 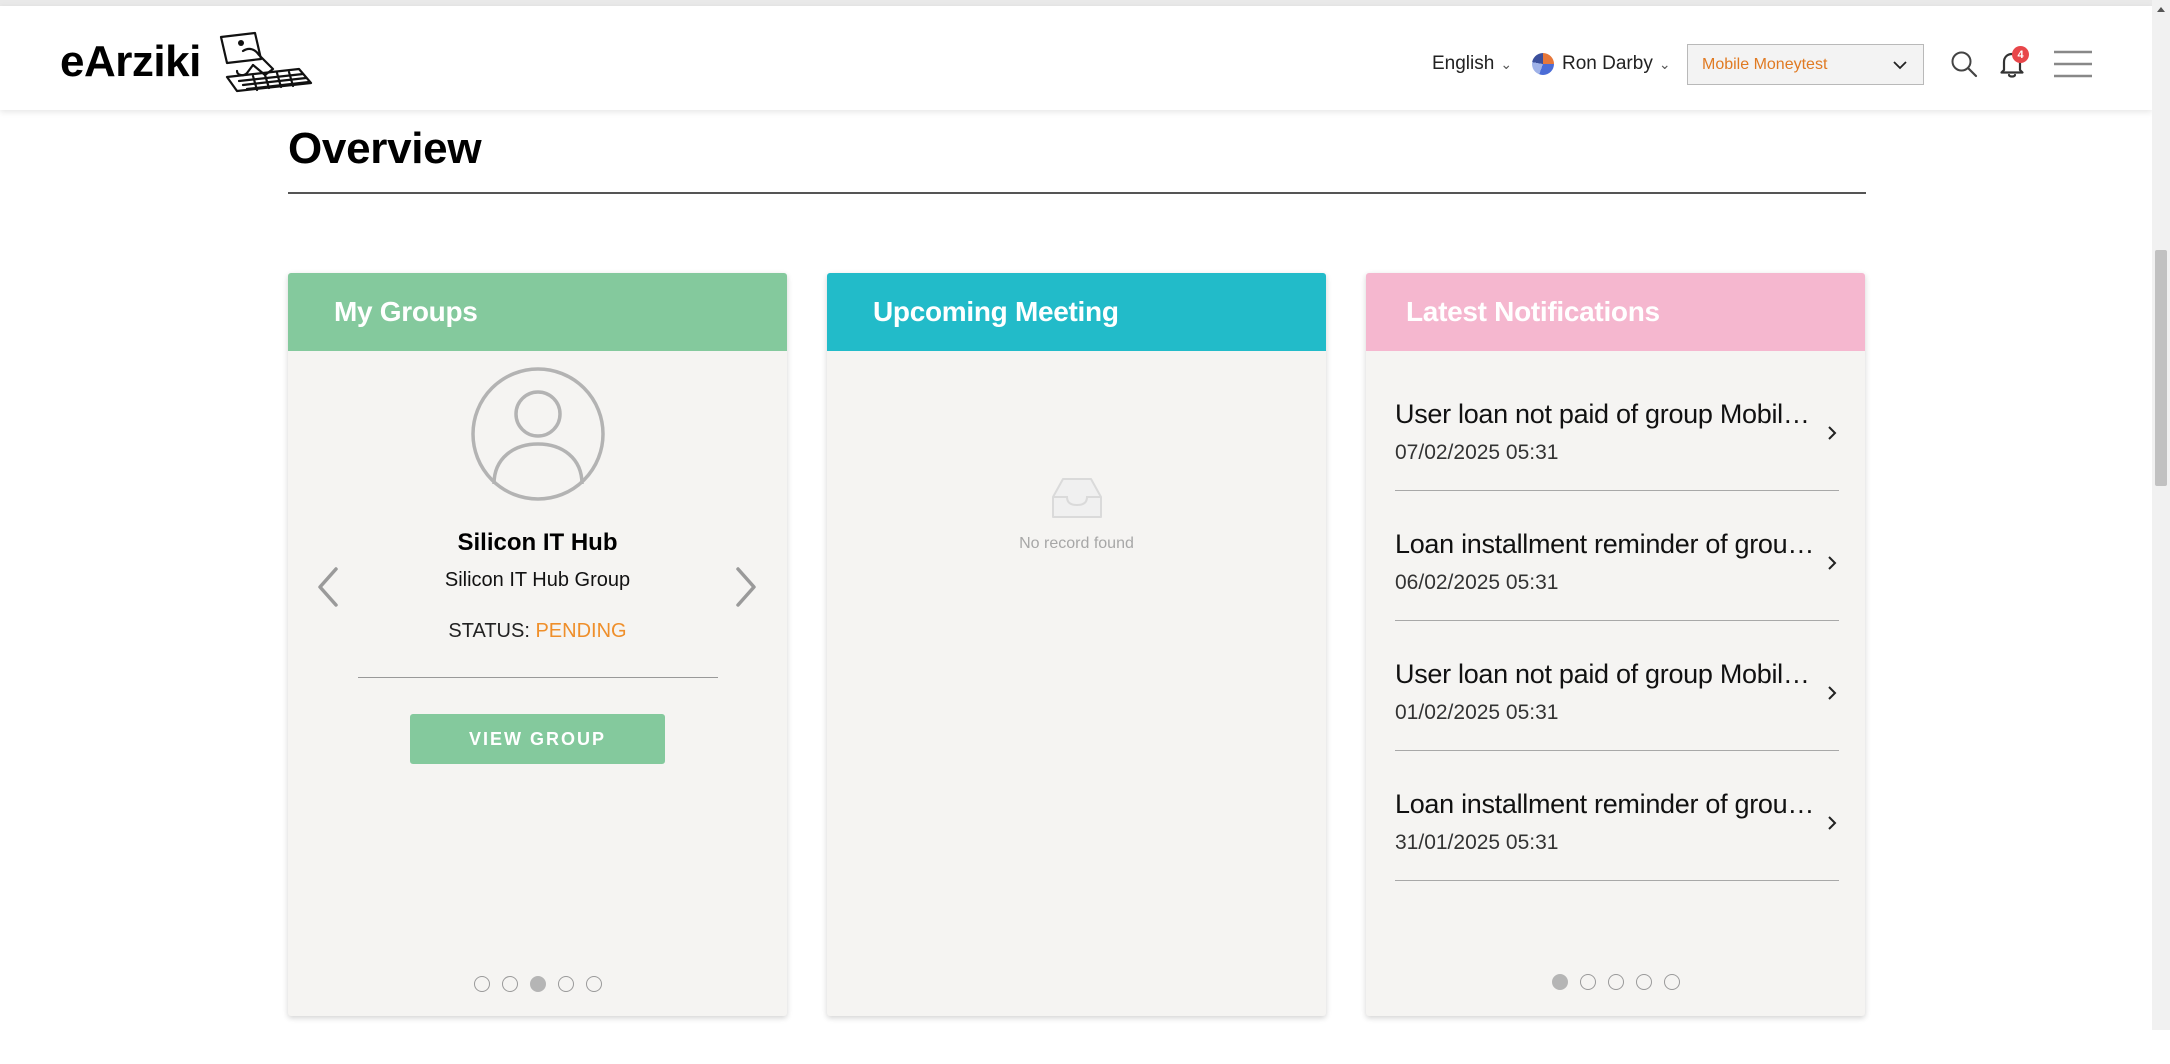 I want to click on notifications-carousel-pager, so click(x=1615, y=982).